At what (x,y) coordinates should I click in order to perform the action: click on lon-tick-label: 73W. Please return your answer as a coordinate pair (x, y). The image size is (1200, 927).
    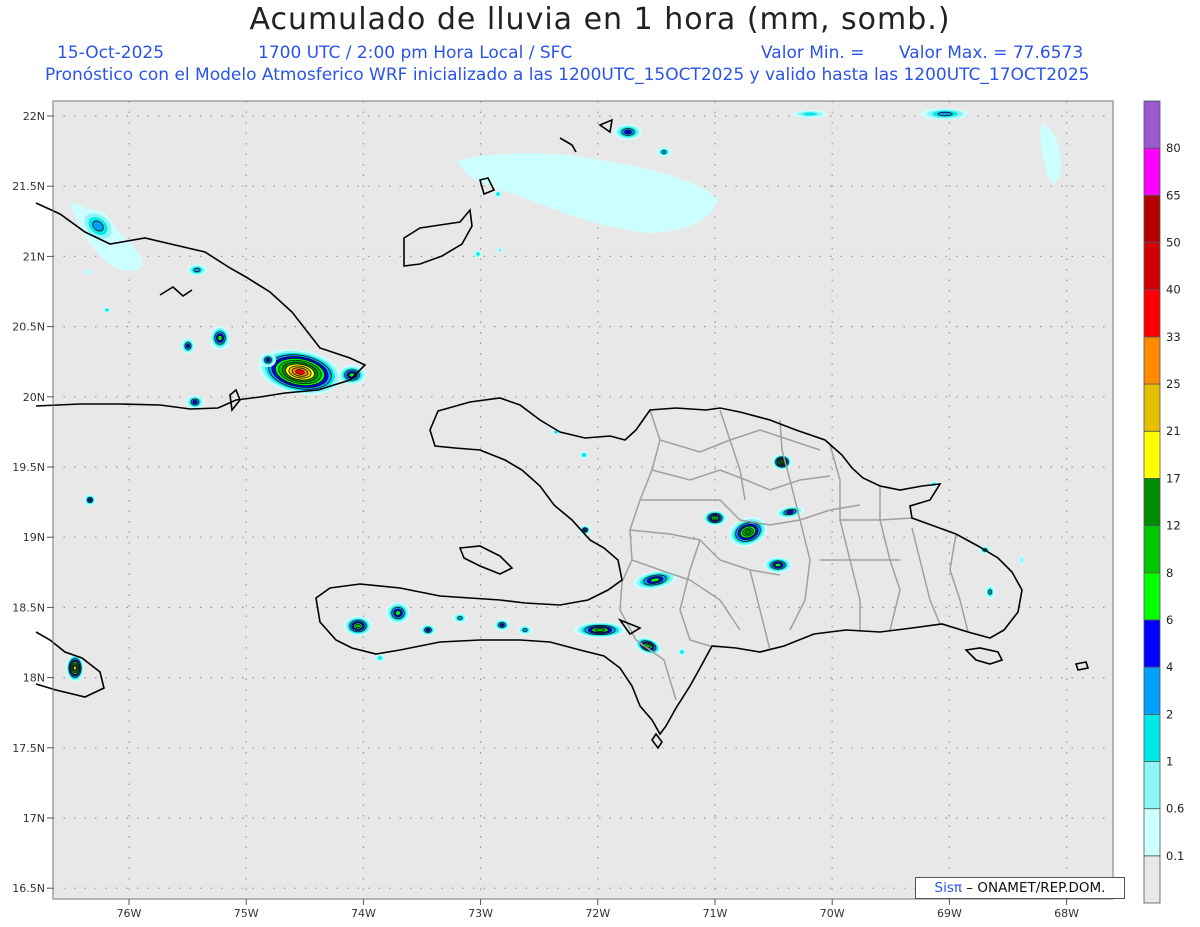
    Looking at the image, I should click on (480, 913).